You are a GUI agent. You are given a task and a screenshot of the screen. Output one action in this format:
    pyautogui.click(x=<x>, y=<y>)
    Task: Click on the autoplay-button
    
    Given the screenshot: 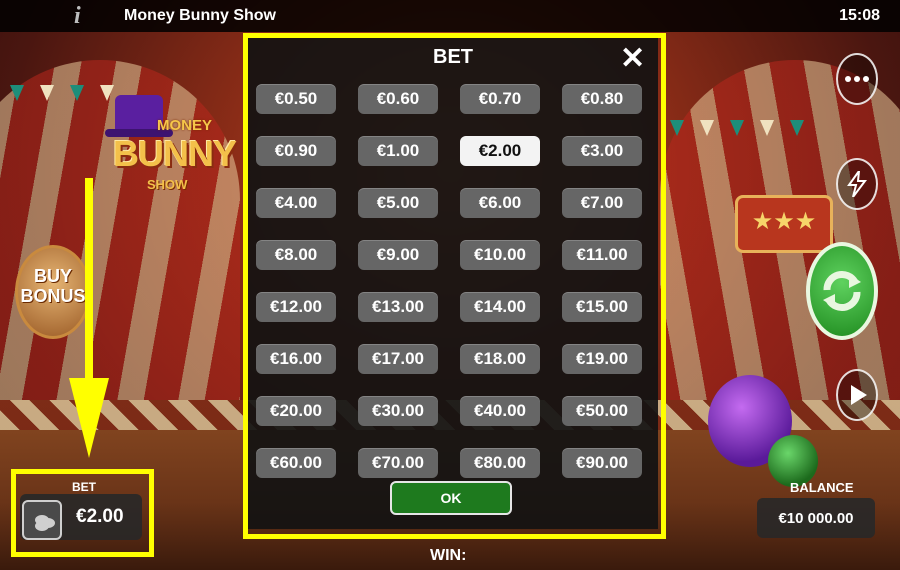 What is the action you would take?
    pyautogui.click(x=857, y=395)
    